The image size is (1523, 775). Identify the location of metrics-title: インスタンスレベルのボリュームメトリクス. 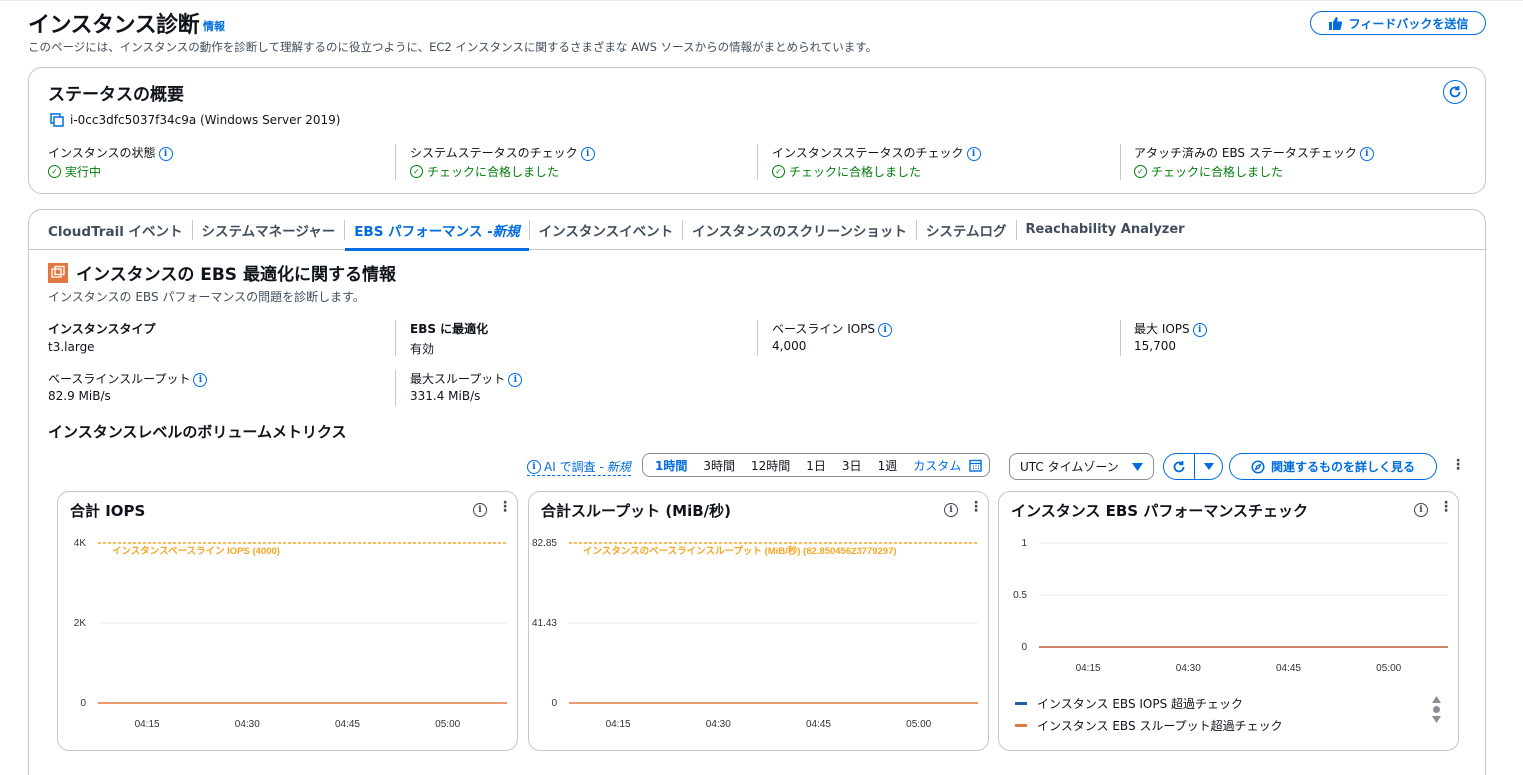
(197, 432).